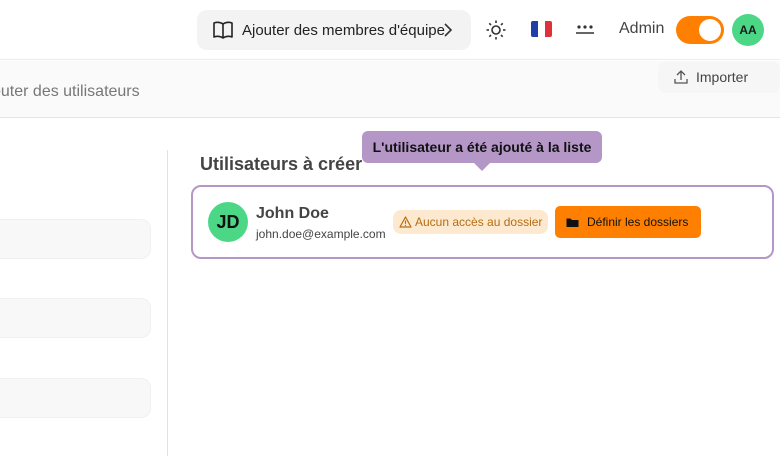 The height and width of the screenshot is (456, 780). I want to click on top-bar: Ajouter des membres d'équipe Admin AA, so click(390, 30).